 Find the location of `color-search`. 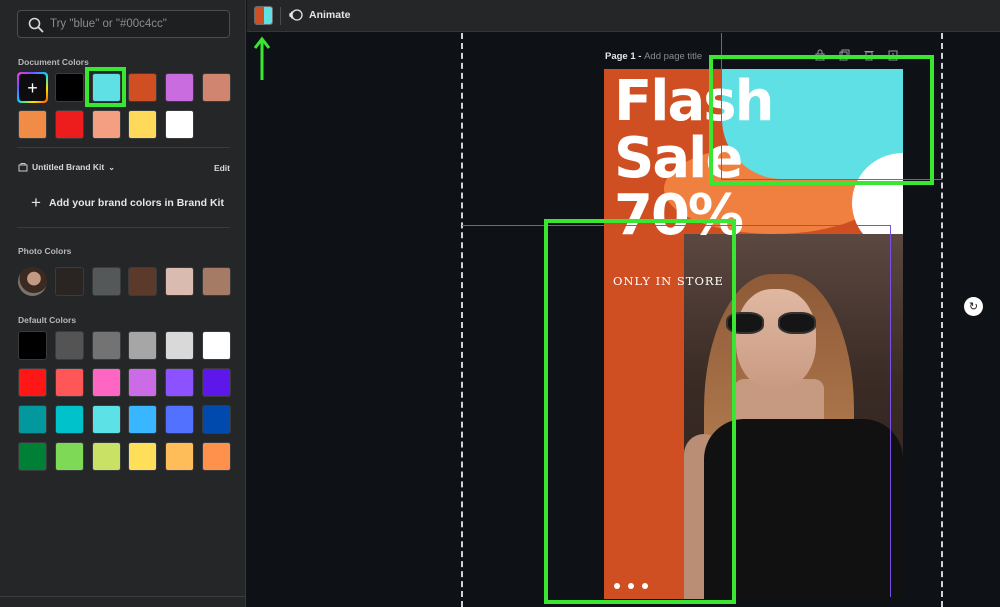

color-search is located at coordinates (123, 24).